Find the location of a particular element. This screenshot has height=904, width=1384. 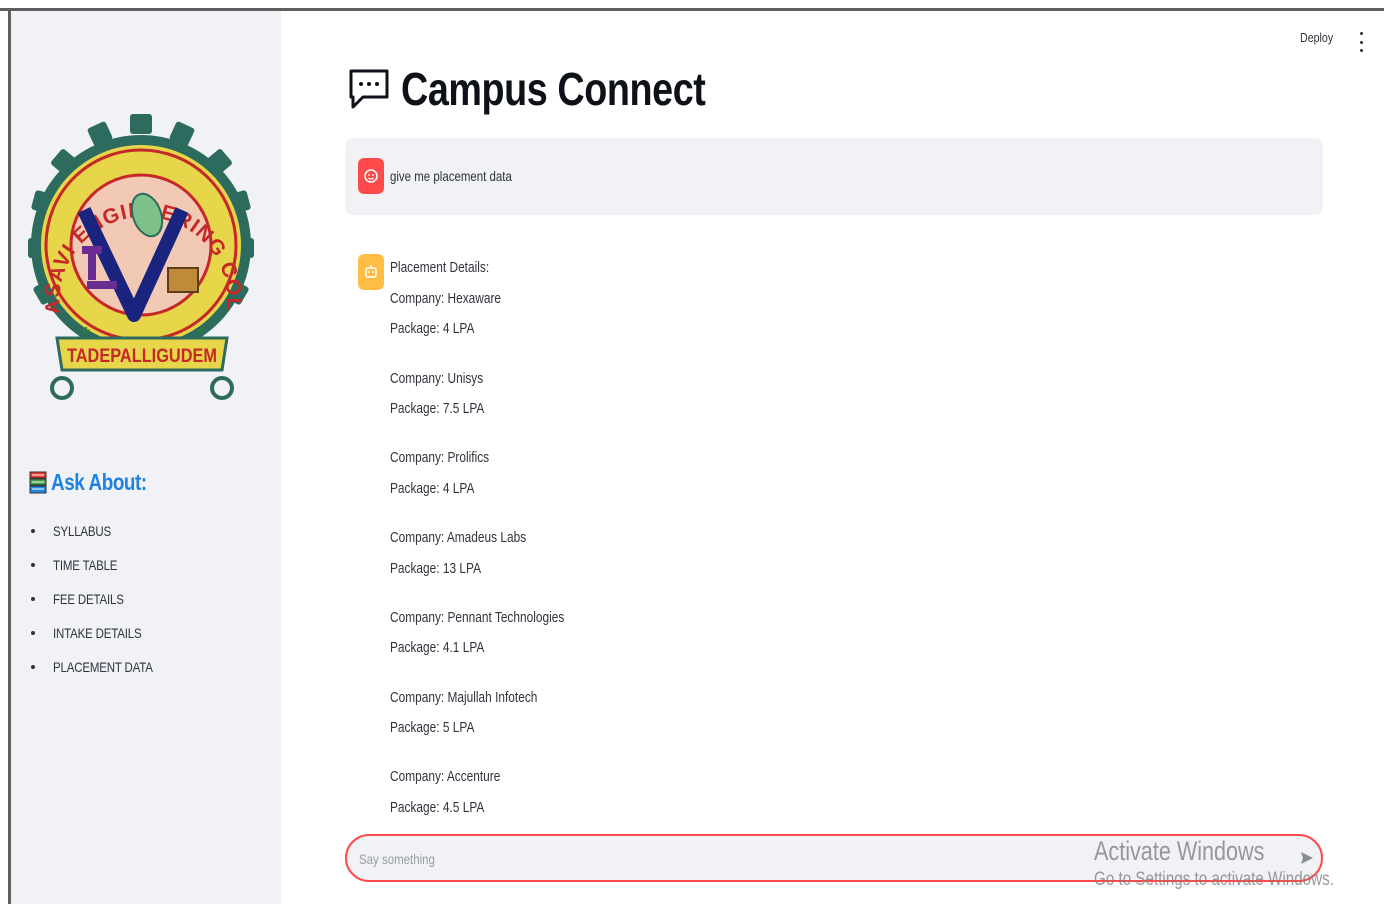

placement-company: Company: Amadeus Labs is located at coordinates (458, 538).